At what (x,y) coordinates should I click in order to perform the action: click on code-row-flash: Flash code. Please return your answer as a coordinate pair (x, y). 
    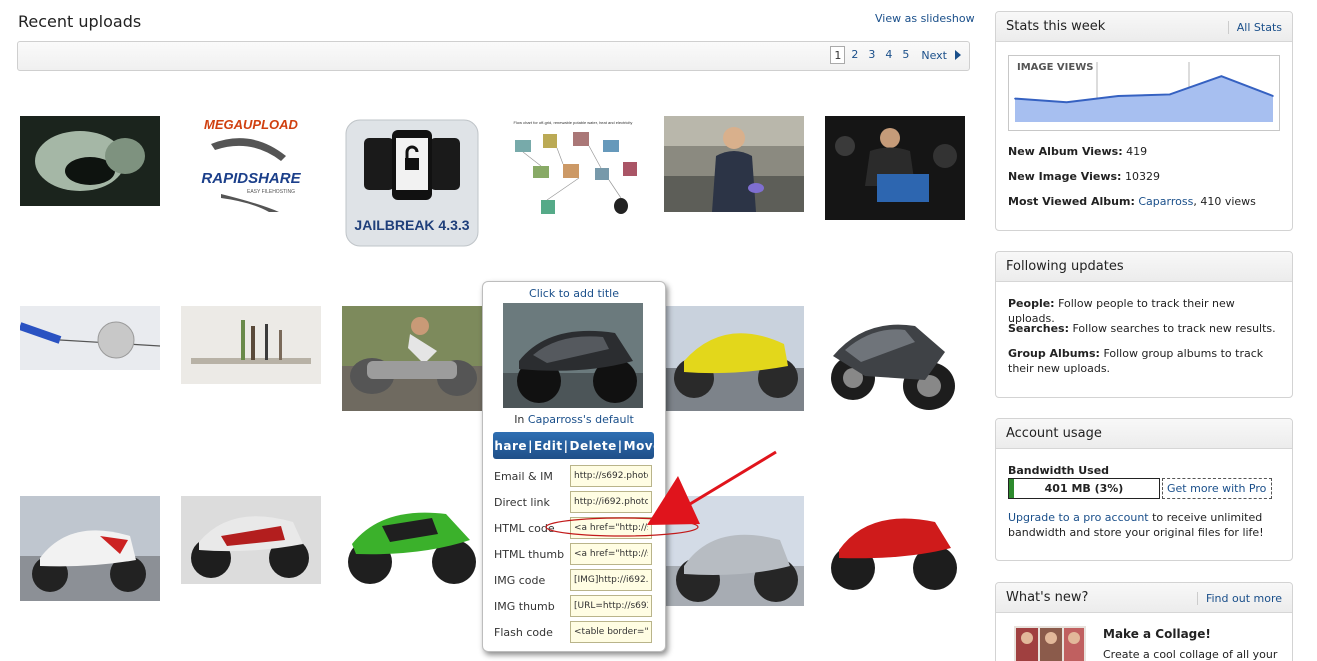
    Looking at the image, I should click on (574, 632).